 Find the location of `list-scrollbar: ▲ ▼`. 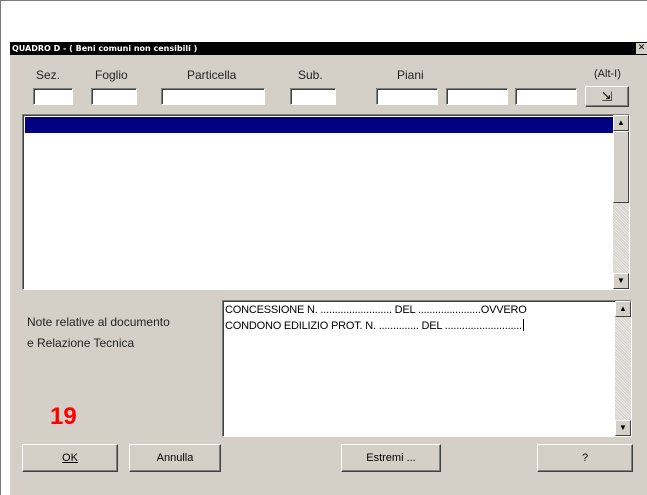

list-scrollbar: ▲ ▼ is located at coordinates (621, 202).